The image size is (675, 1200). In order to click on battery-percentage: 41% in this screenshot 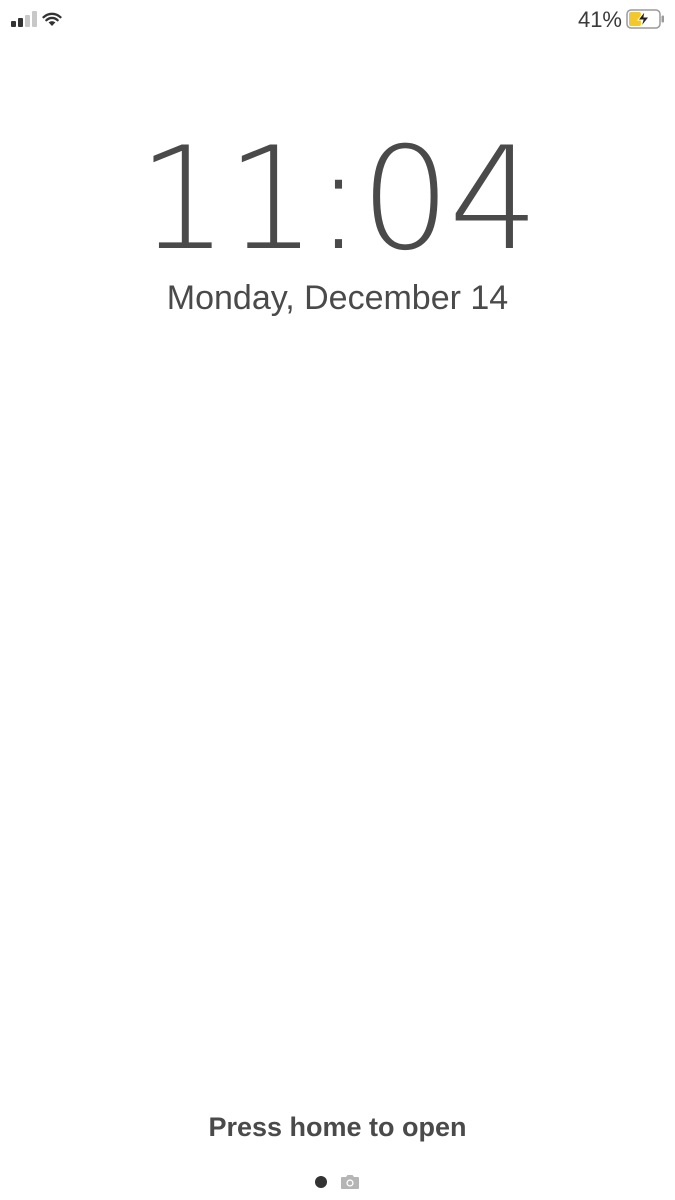, I will do `click(599, 19)`.